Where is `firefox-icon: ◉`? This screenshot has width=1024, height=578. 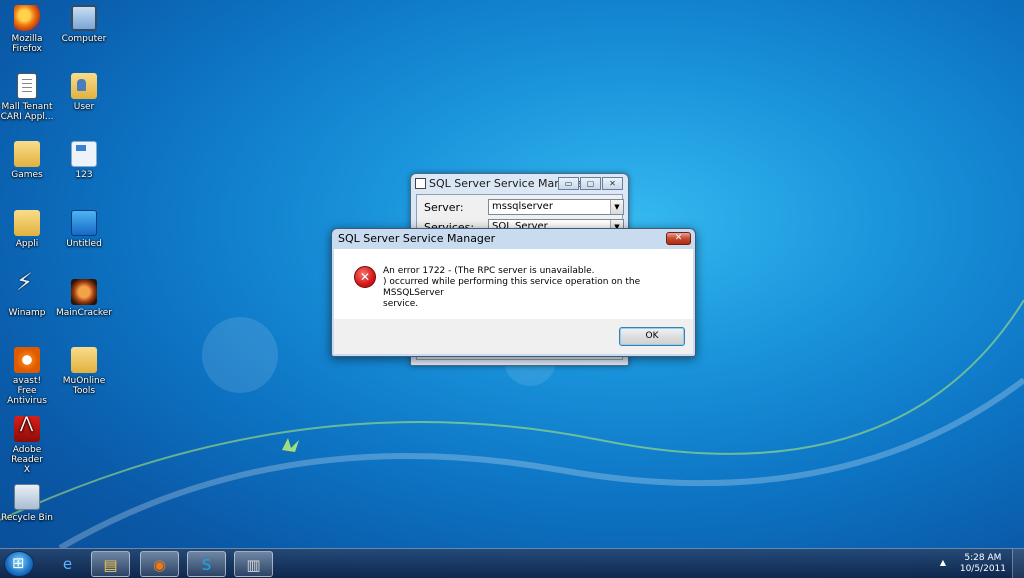 firefox-icon: ◉ is located at coordinates (159, 565).